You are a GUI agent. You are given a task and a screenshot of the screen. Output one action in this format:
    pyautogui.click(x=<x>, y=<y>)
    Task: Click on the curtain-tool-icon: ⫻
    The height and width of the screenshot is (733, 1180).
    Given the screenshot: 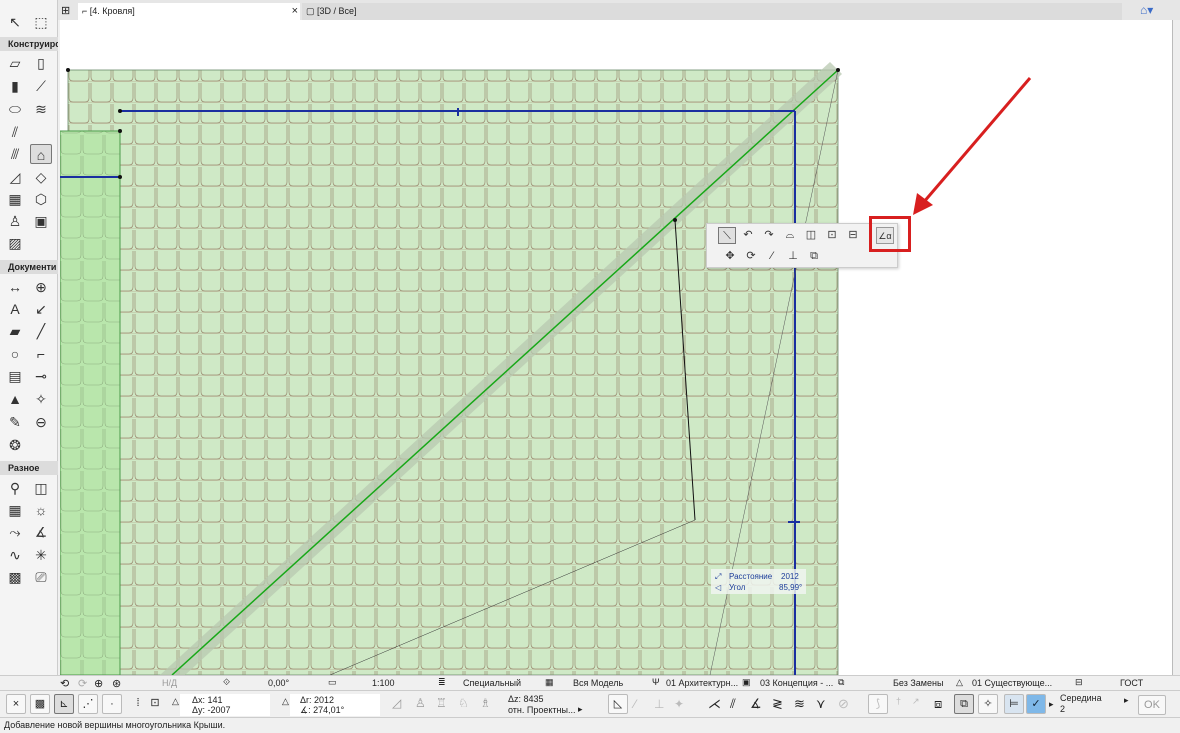 What is the action you would take?
    pyautogui.click(x=15, y=154)
    